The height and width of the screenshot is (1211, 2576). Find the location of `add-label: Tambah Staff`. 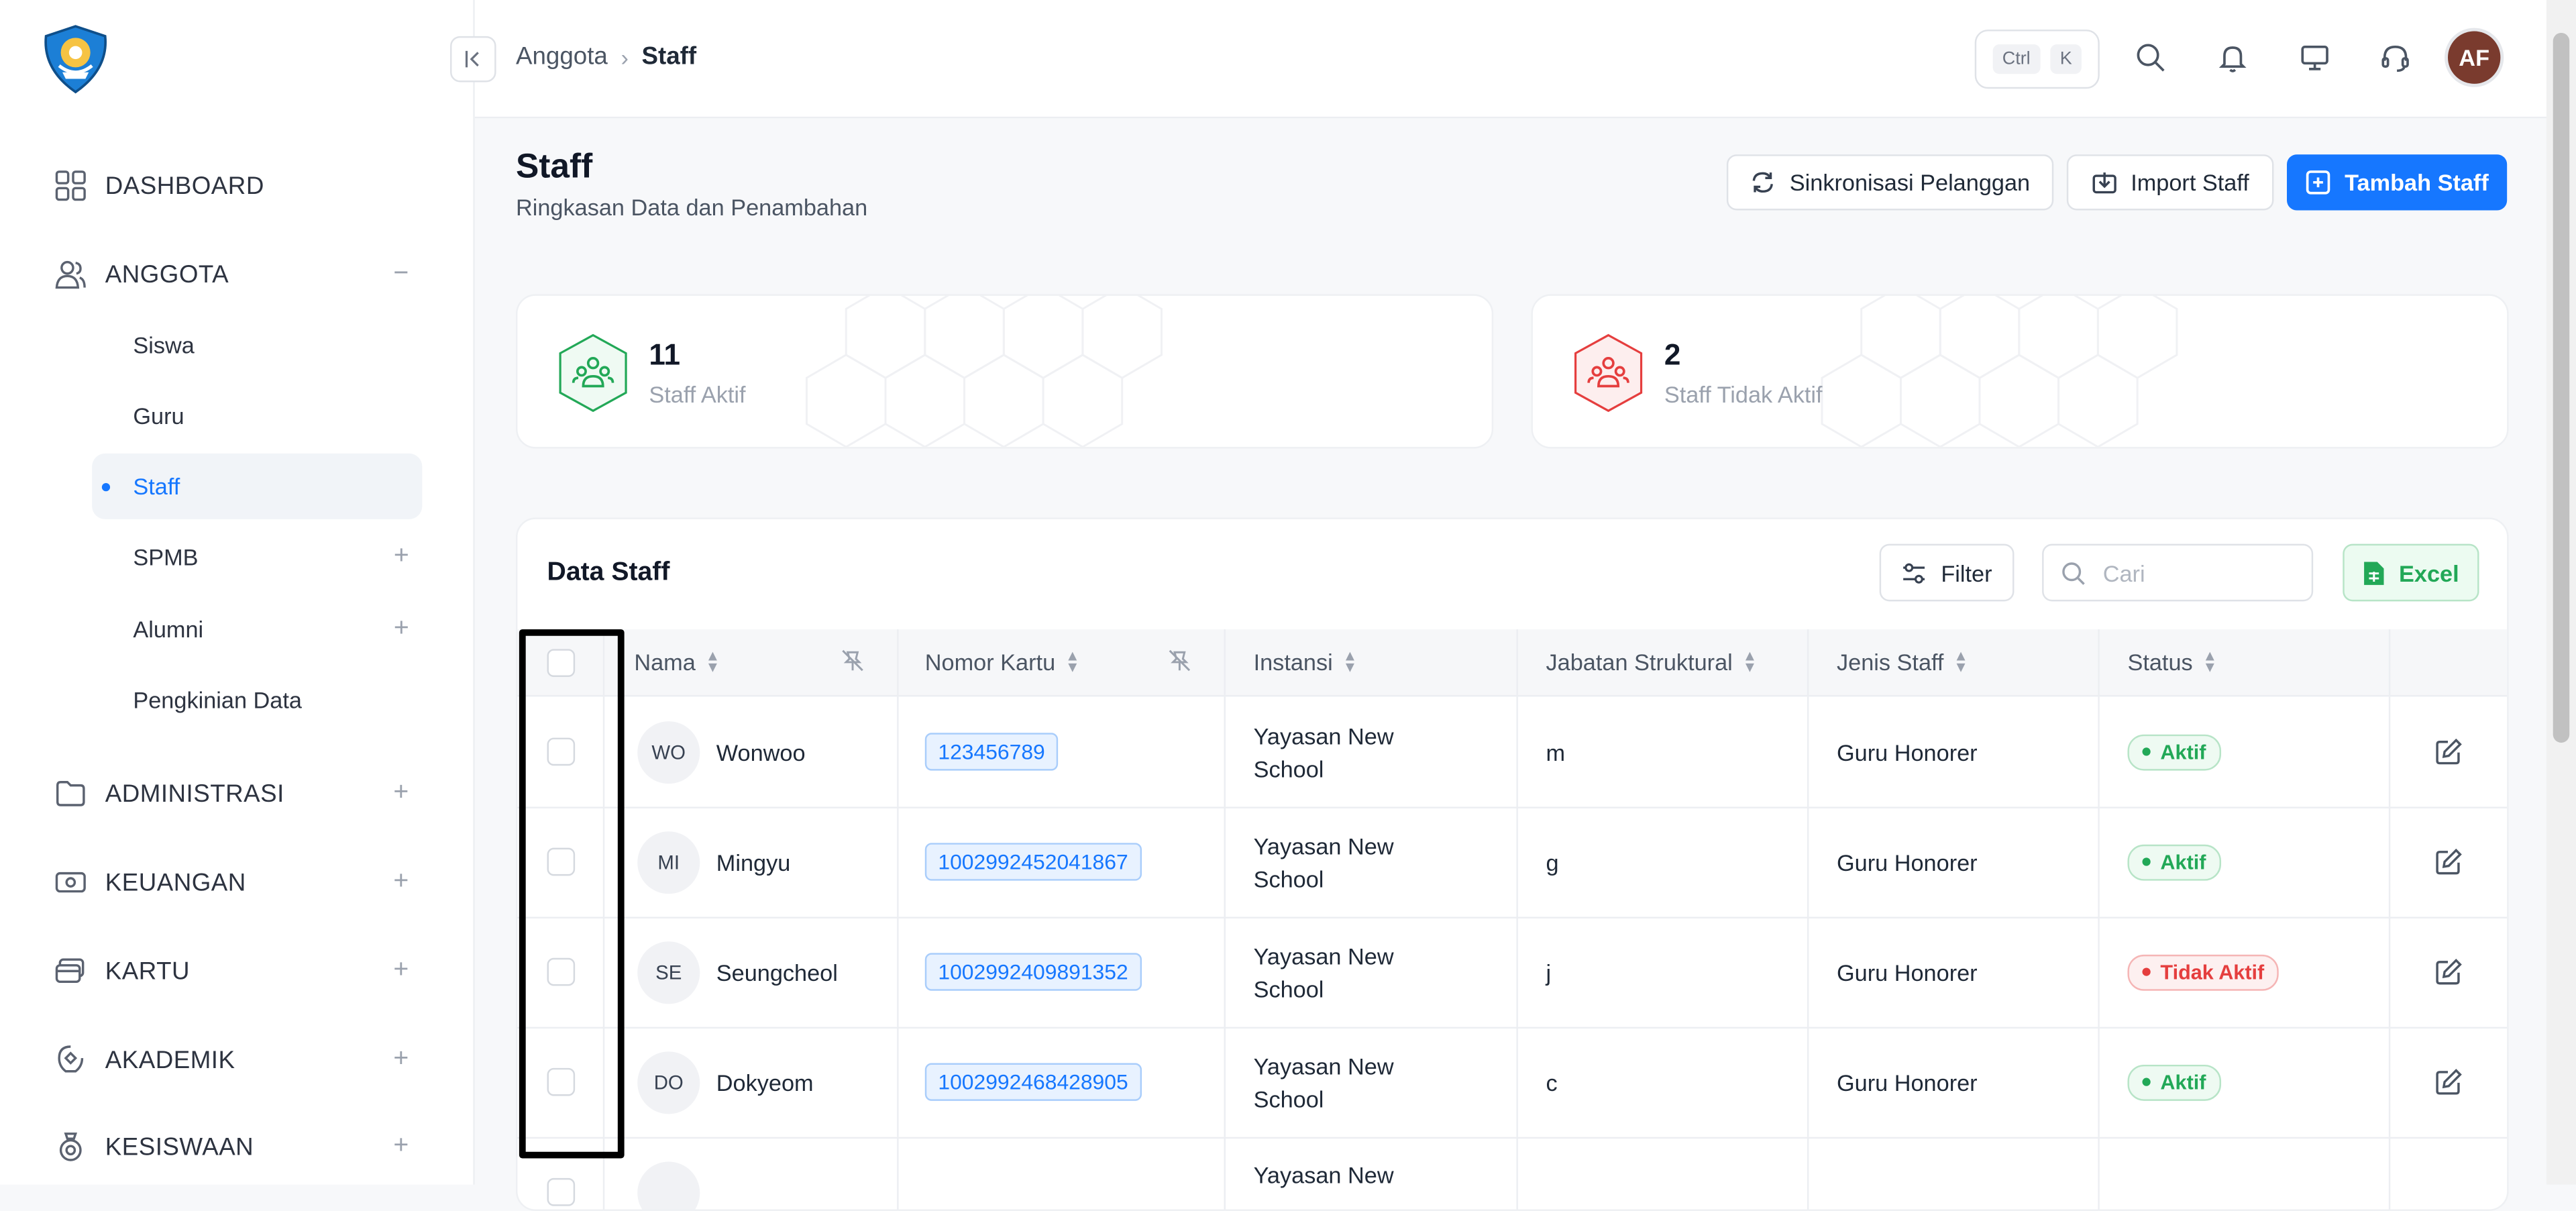

add-label: Tambah Staff is located at coordinates (2417, 182).